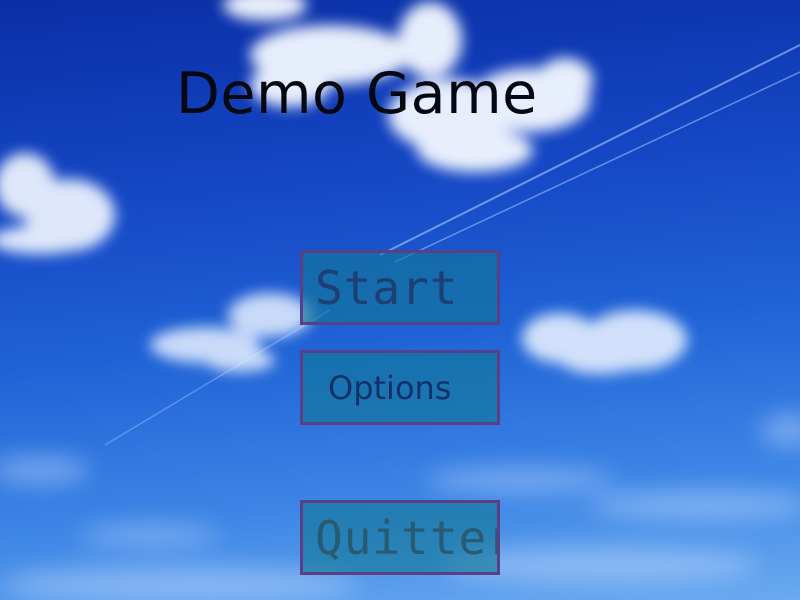  I want to click on quit-button: Quitter, so click(400, 537).